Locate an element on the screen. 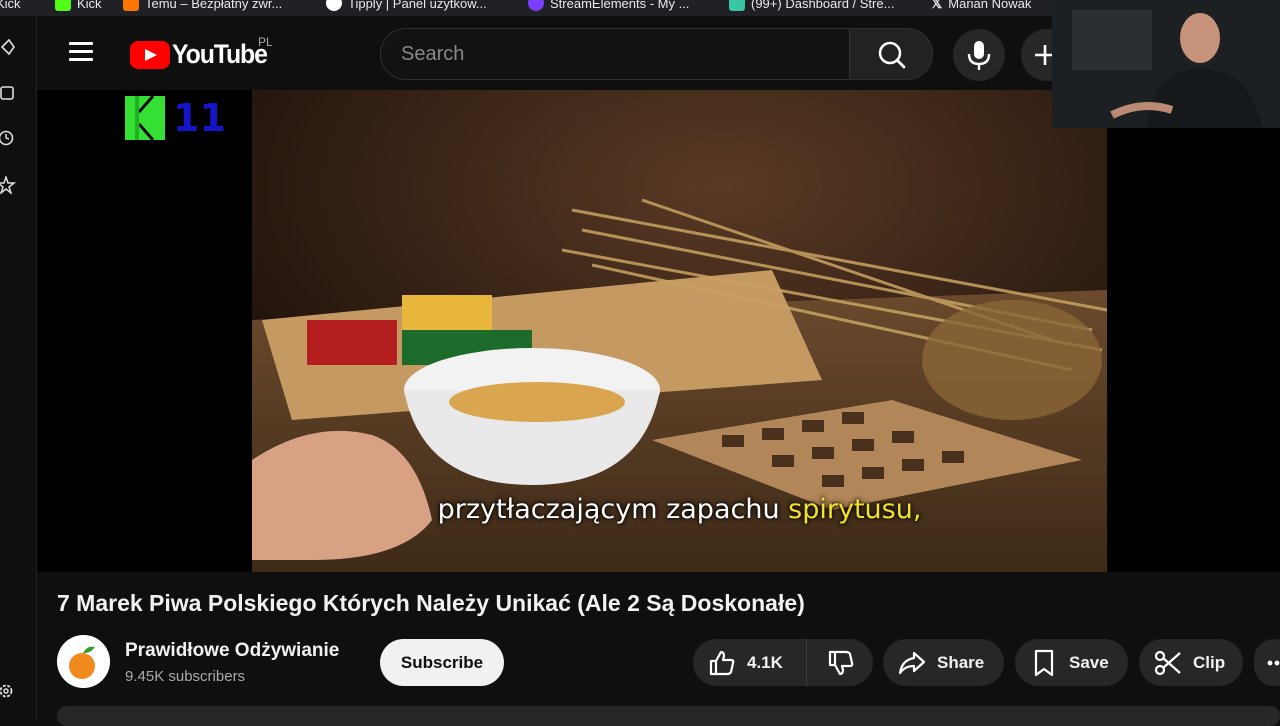 The width and height of the screenshot is (1280, 726). share-label: Share is located at coordinates (961, 662).